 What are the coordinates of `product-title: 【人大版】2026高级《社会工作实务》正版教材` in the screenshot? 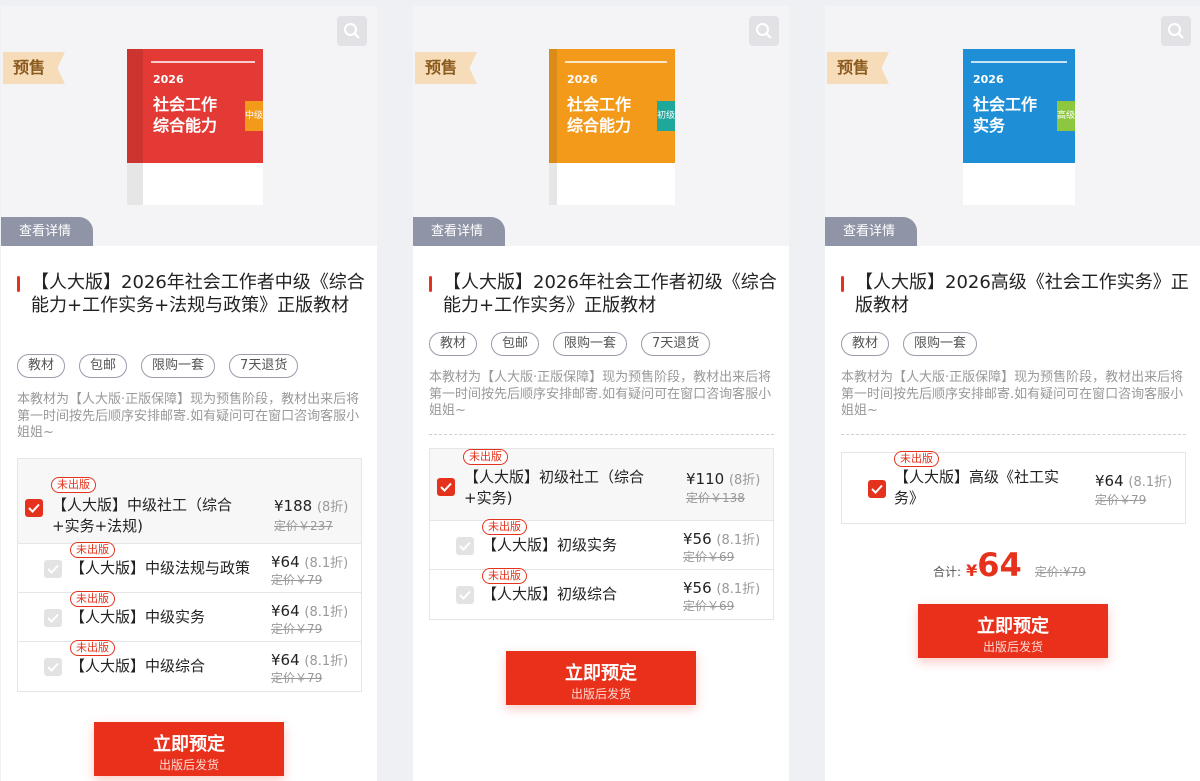 It's located at (1022, 294).